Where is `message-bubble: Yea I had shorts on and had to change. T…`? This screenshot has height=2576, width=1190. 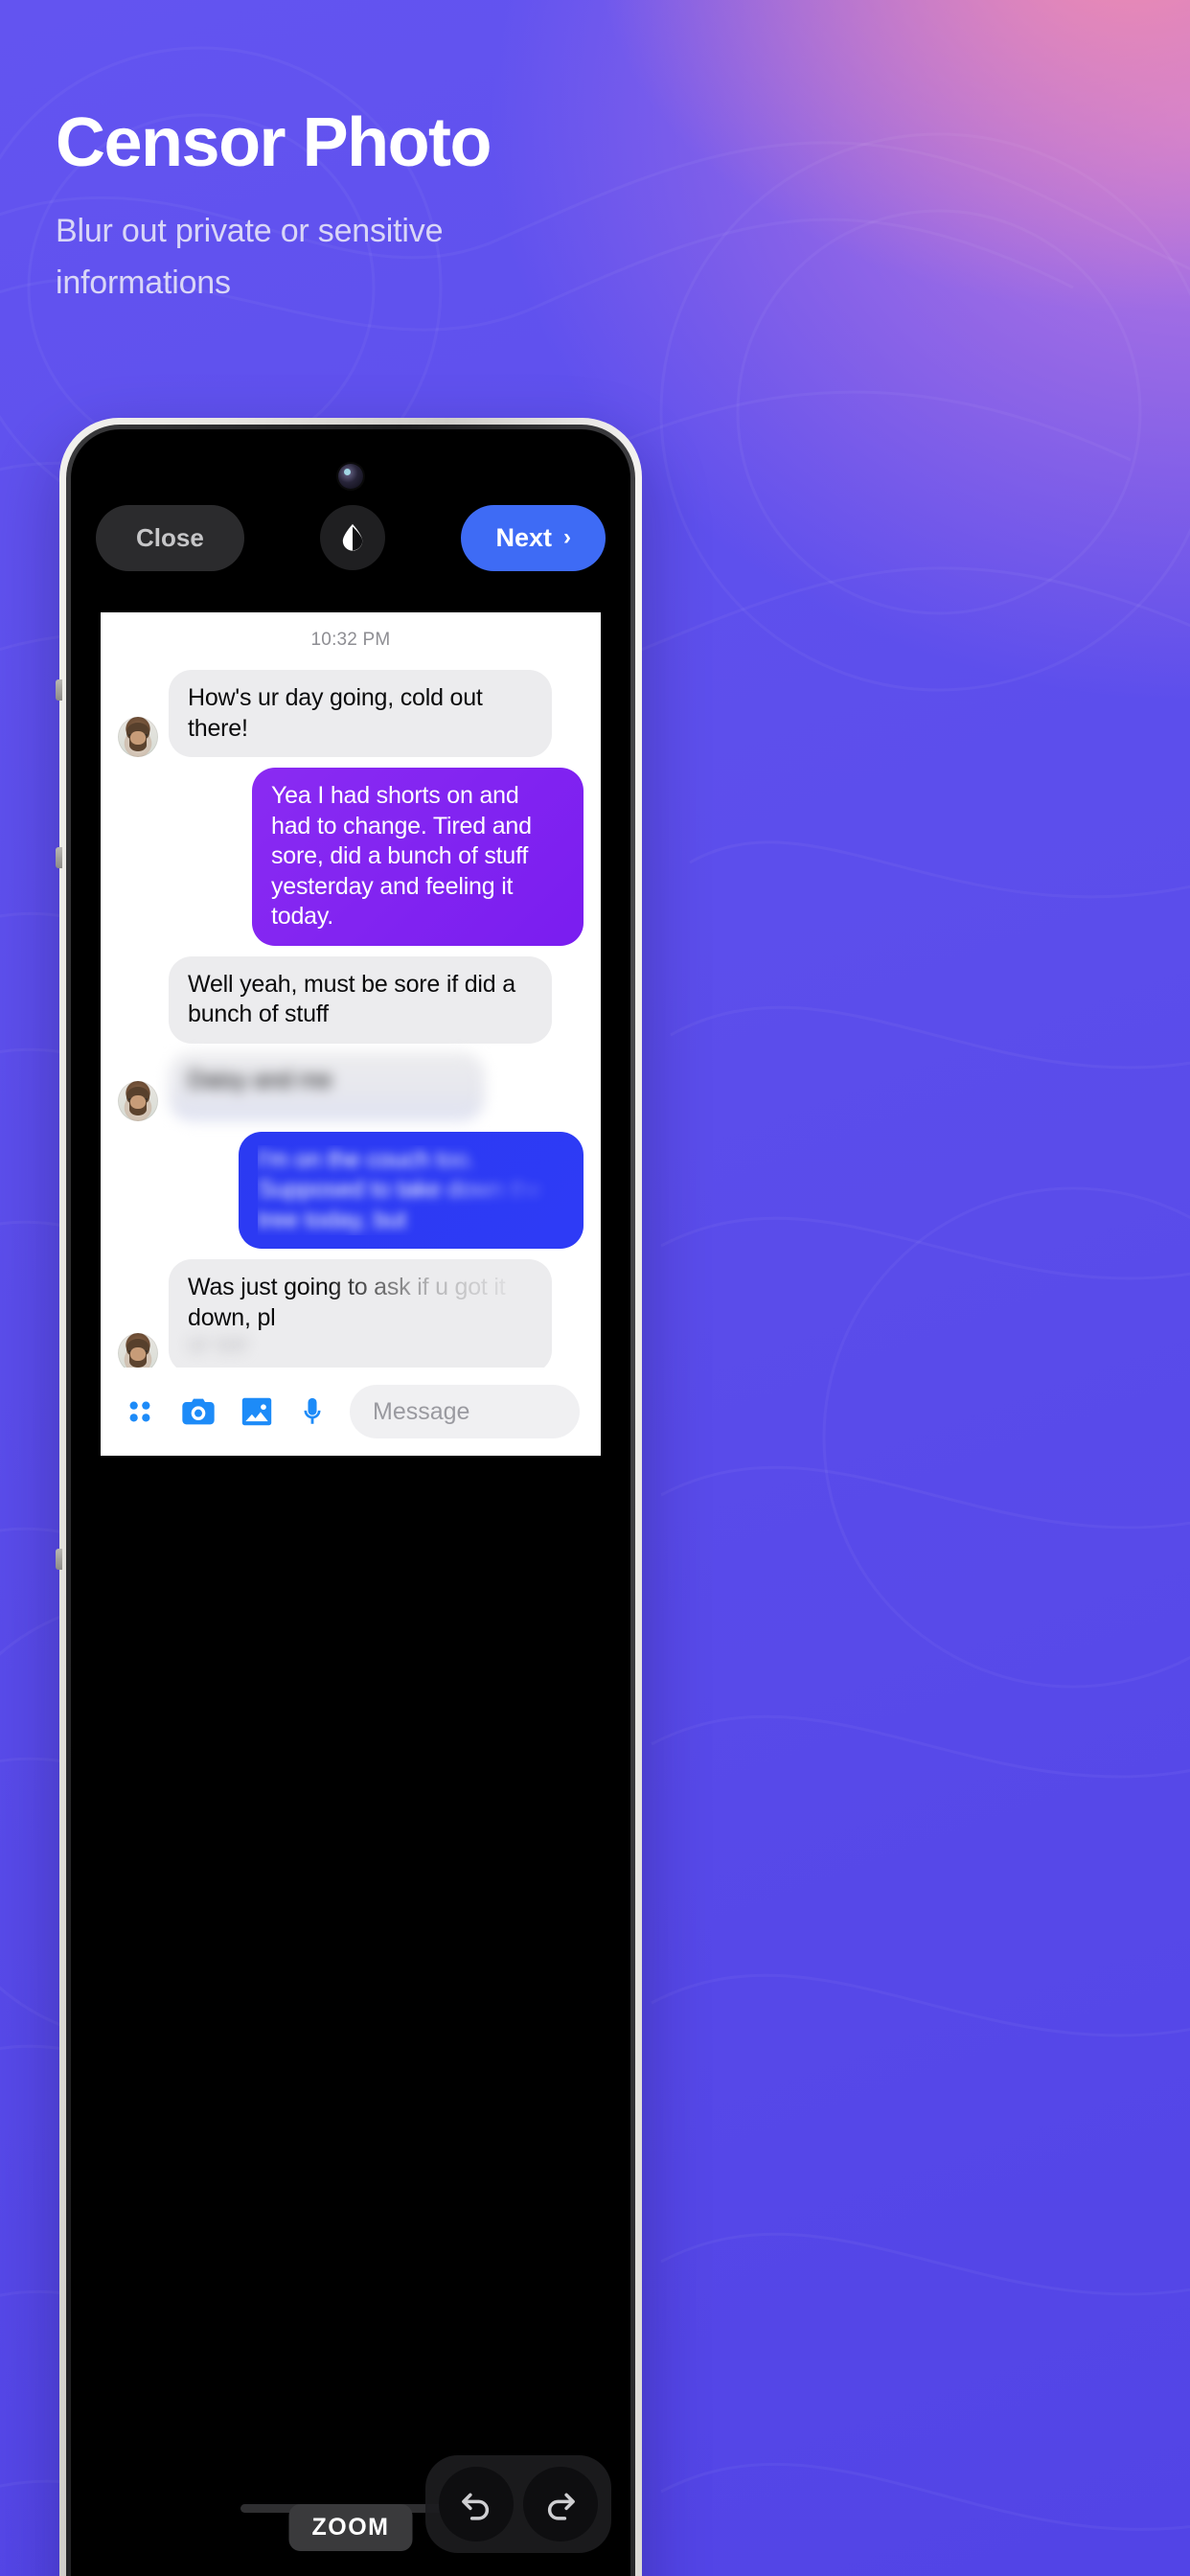 message-bubble: Yea I had shorts on and had to change. T… is located at coordinates (418, 857).